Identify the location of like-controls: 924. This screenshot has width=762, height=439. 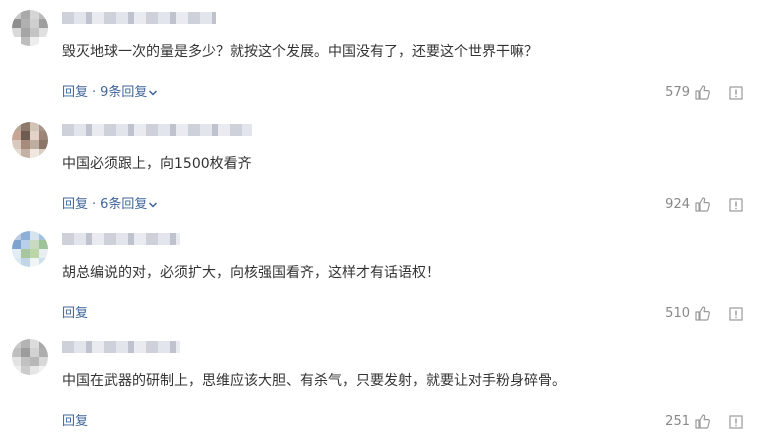
(696, 204).